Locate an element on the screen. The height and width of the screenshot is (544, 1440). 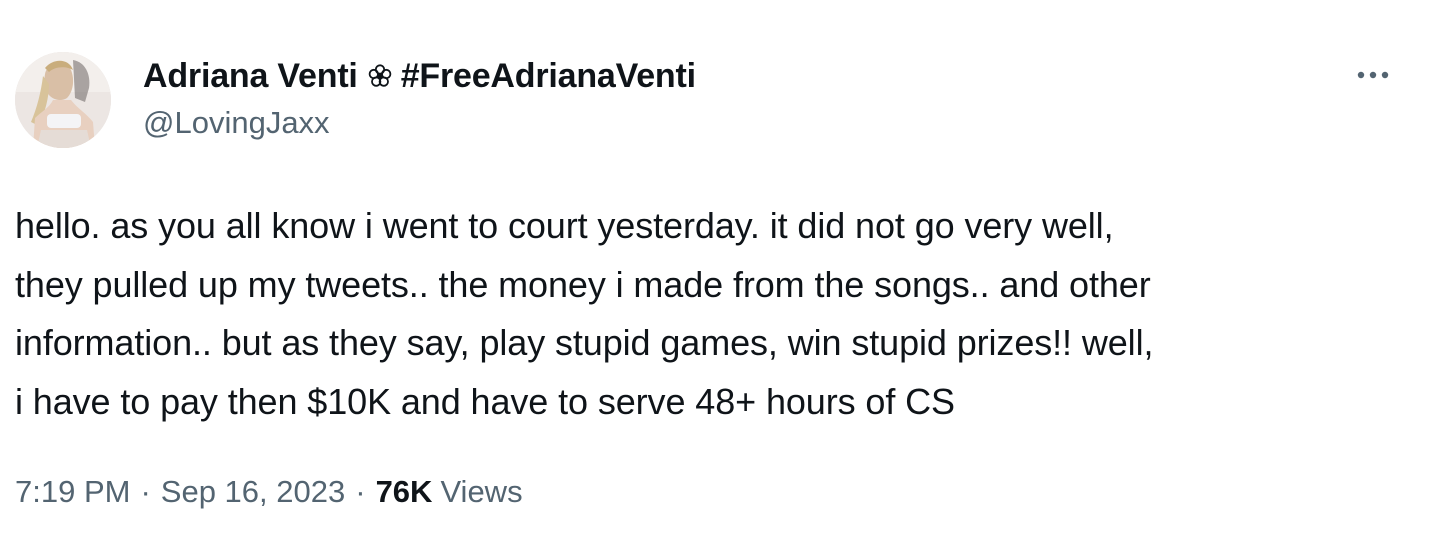
display-name: Adriana Venti is located at coordinates (250, 76).